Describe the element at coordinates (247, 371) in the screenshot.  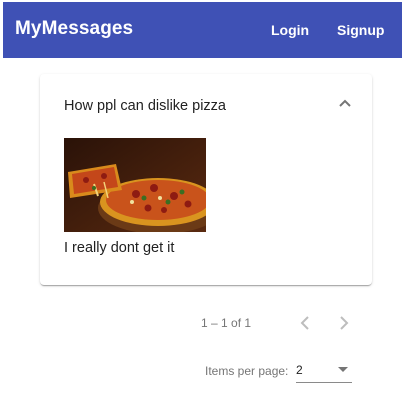
I see `items-per-page-label: Items per page:` at that location.